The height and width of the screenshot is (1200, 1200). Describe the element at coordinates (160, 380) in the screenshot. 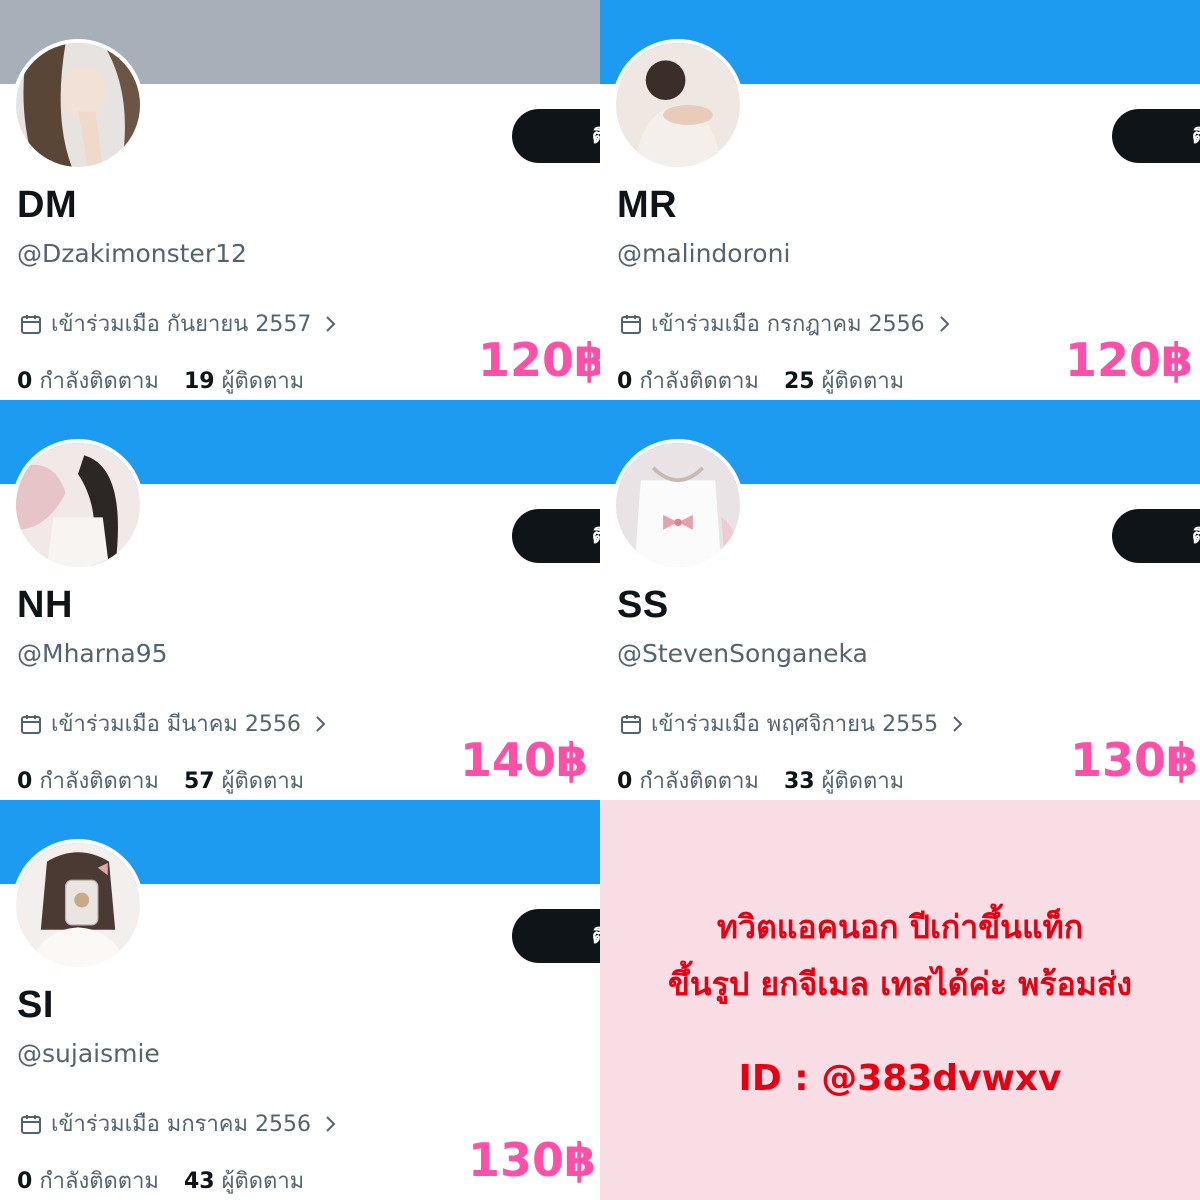

I see `follow-stats: 0 กำลังติดตาม 19 ผู้ติดตาม` at that location.